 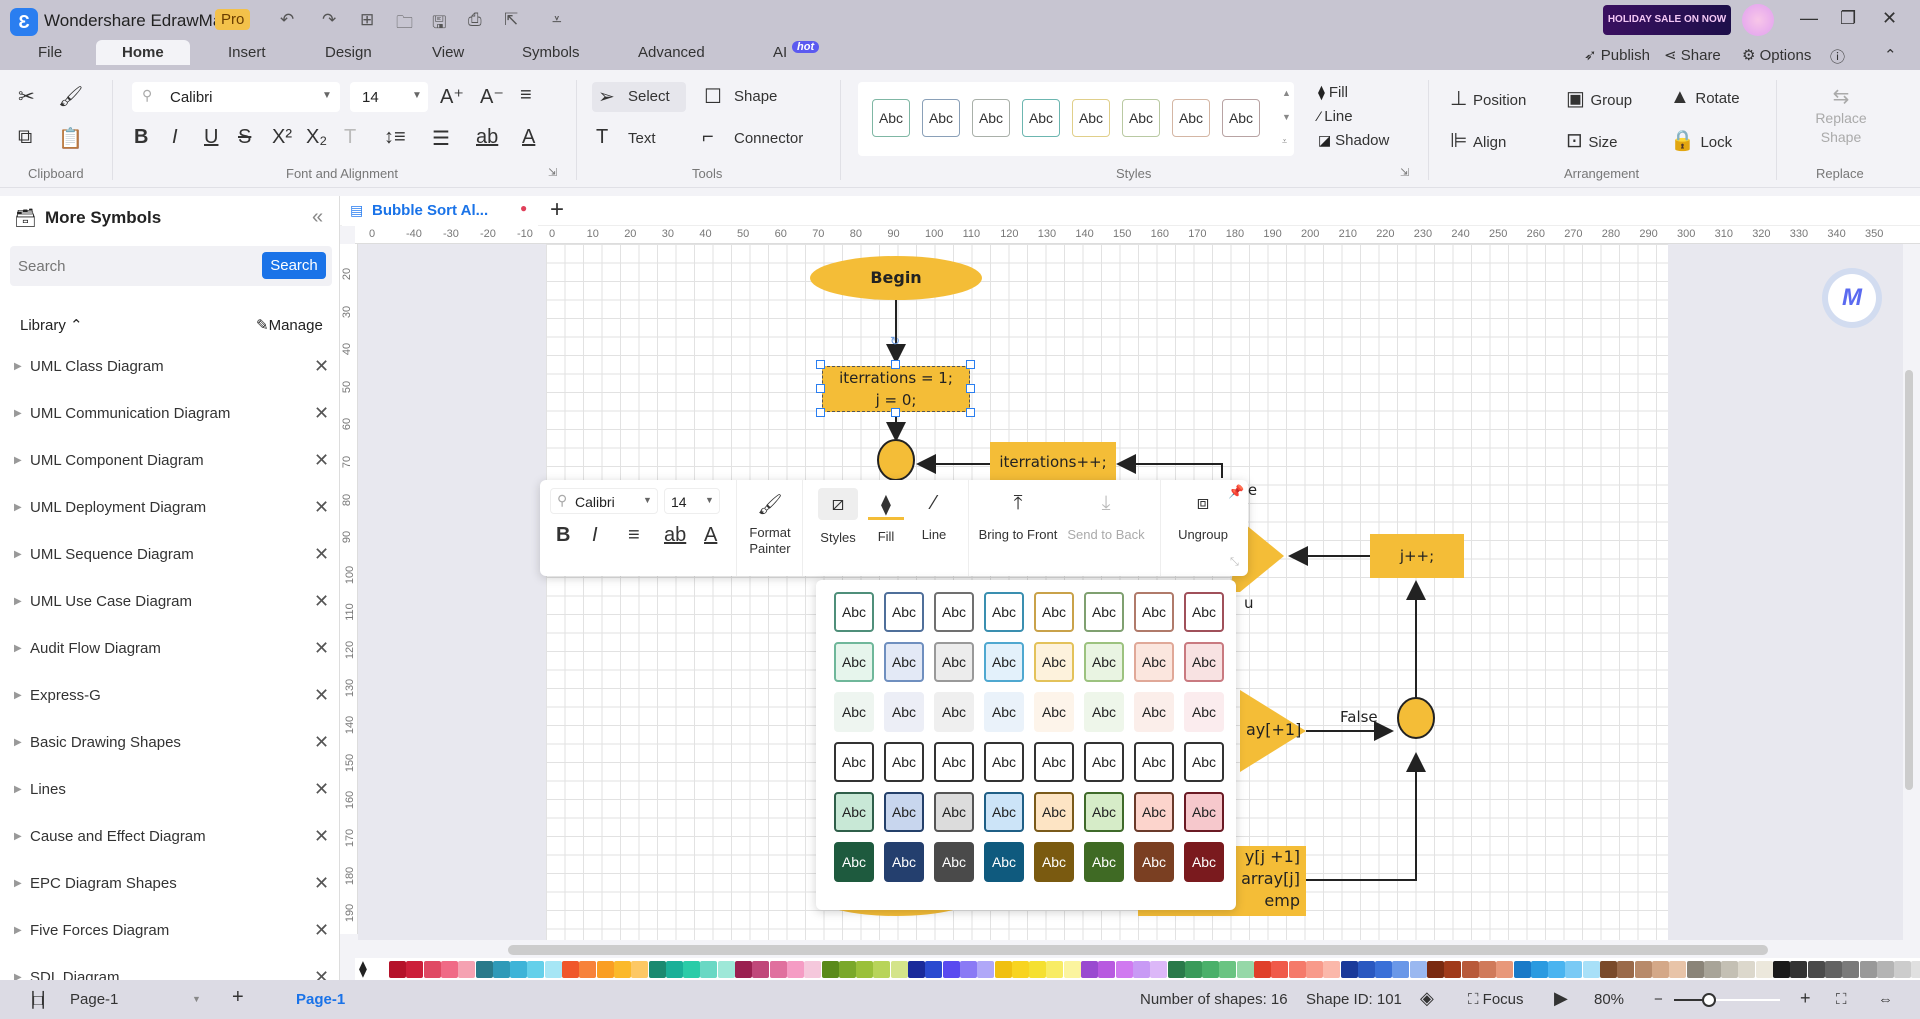 I want to click on j-increment-node: j++;, so click(x=1417, y=556).